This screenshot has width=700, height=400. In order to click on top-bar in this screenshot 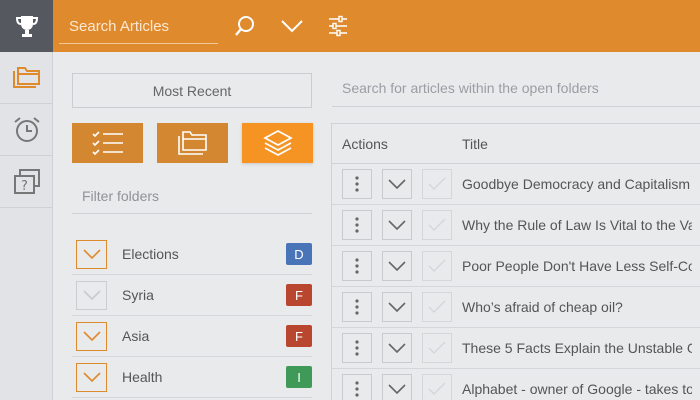, I will do `click(376, 26)`.